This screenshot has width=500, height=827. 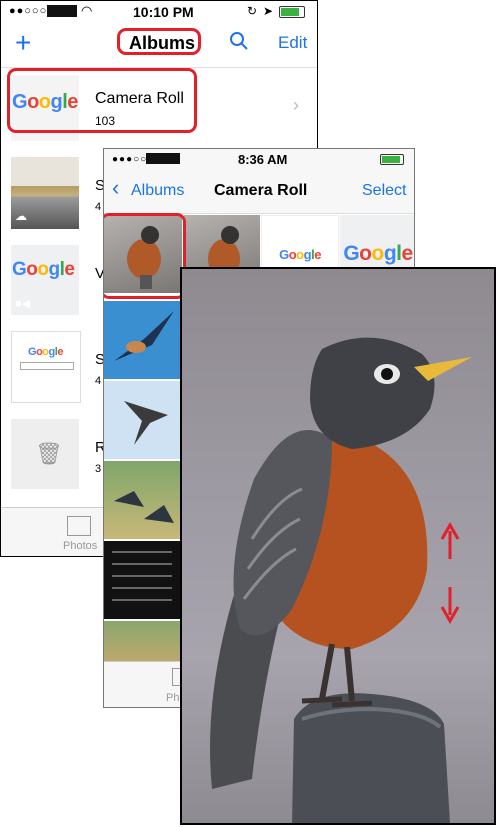 I want to click on status-time: 10:10 PM, so click(x=163, y=12).